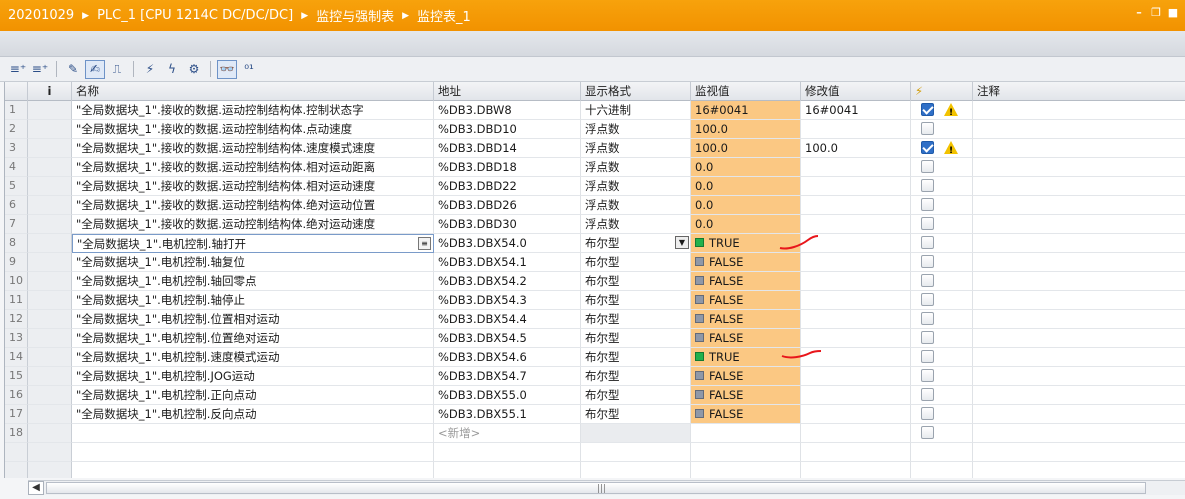 The width and height of the screenshot is (1185, 499). What do you see at coordinates (40, 69) in the screenshot?
I see `add-row-icon: ≡⁺` at bounding box center [40, 69].